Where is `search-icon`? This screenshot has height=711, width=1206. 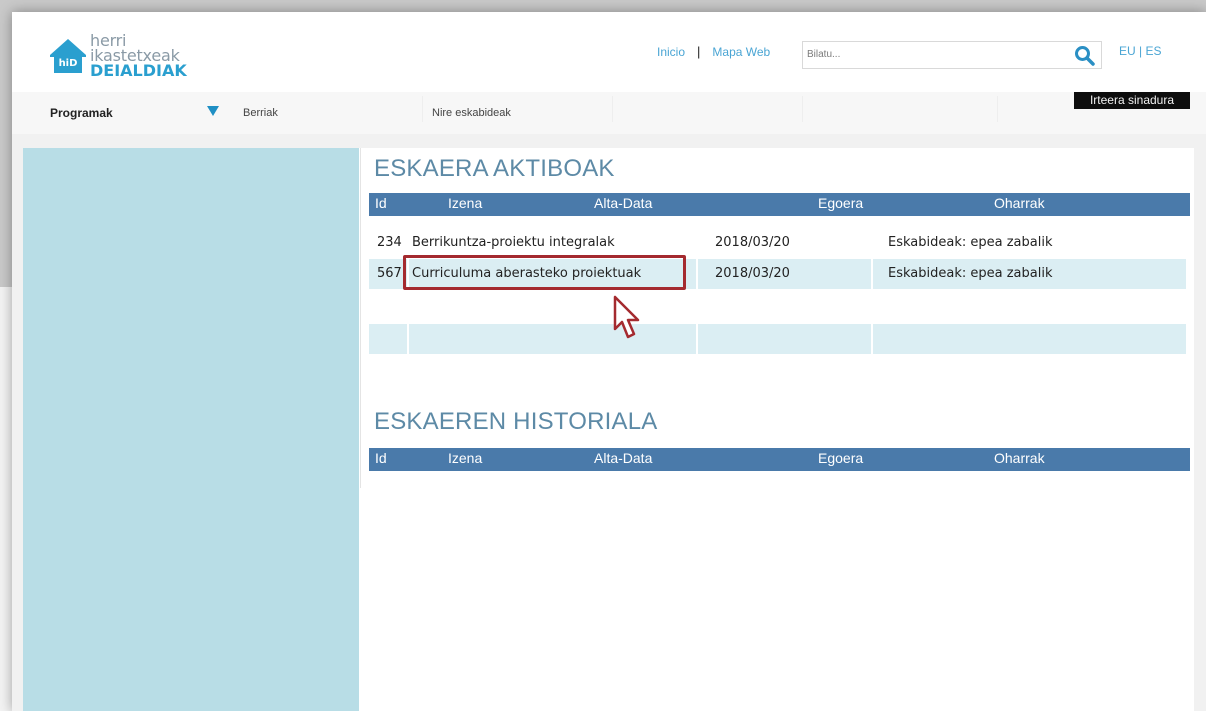
search-icon is located at coordinates (1084, 55).